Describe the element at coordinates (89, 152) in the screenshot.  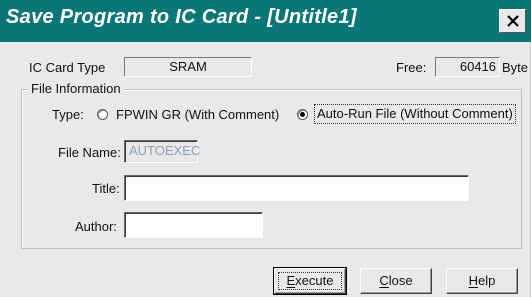
I see `file-name-label: File Name:` at that location.